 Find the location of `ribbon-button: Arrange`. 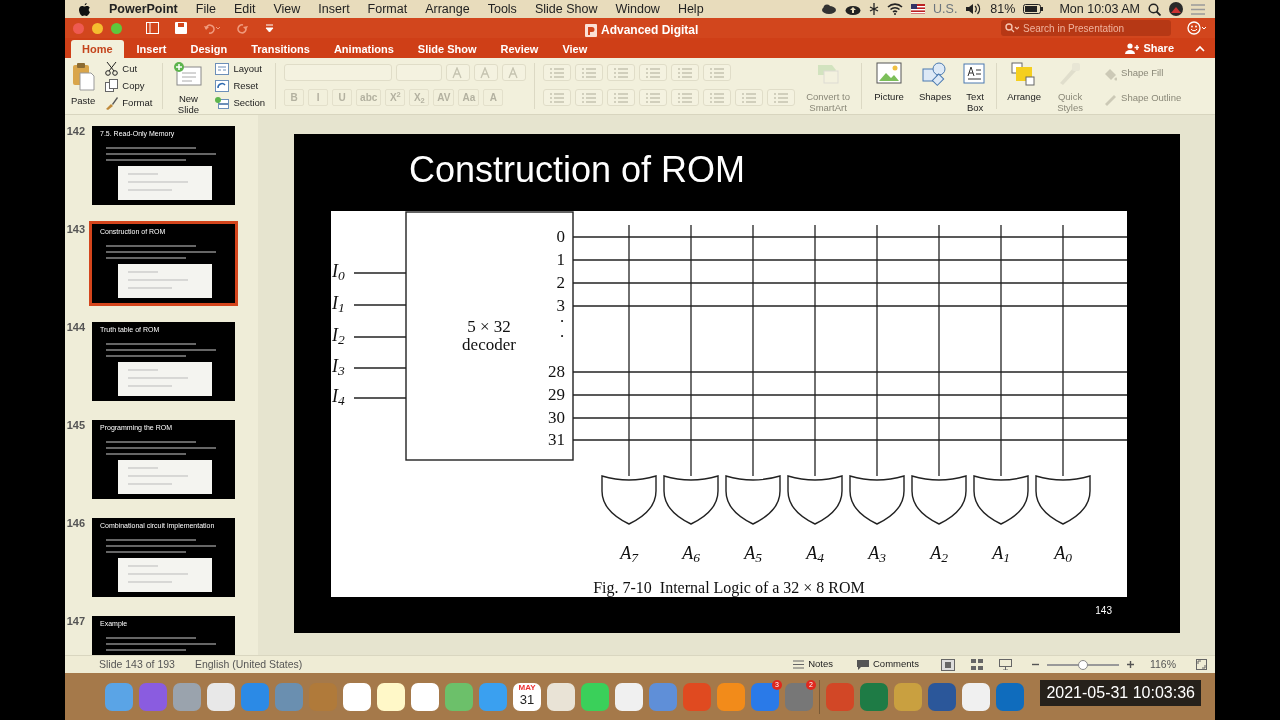

ribbon-button: Arrange is located at coordinates (1024, 86).